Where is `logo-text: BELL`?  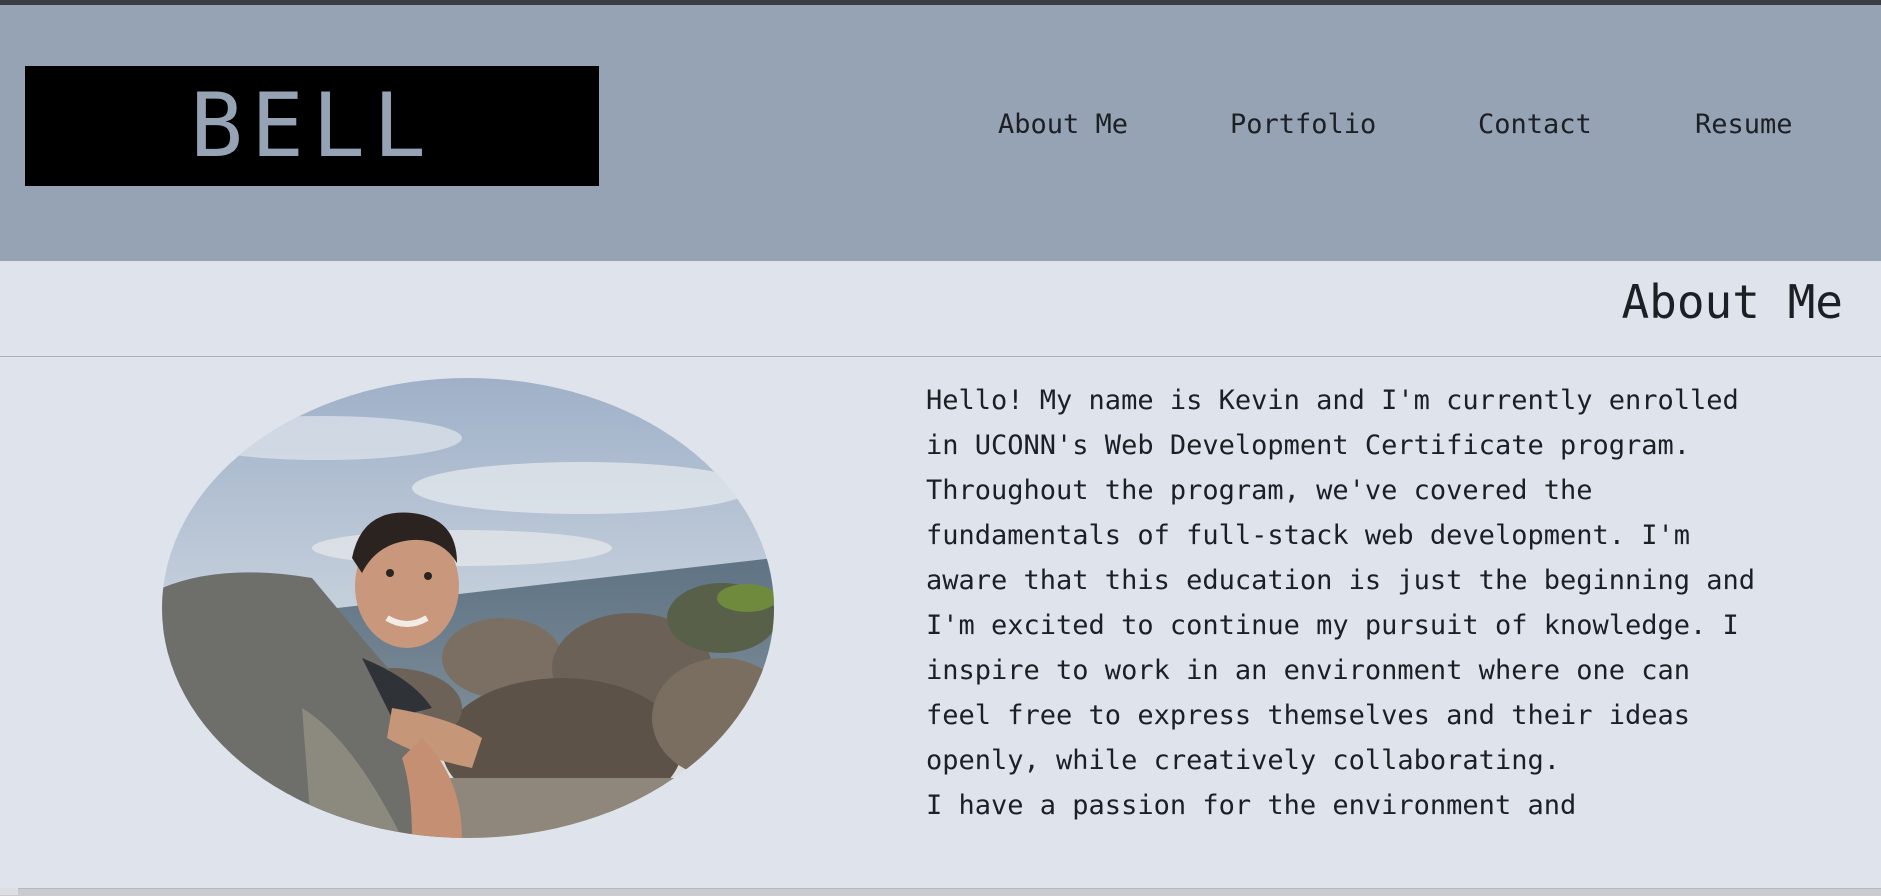 logo-text: BELL is located at coordinates (312, 125).